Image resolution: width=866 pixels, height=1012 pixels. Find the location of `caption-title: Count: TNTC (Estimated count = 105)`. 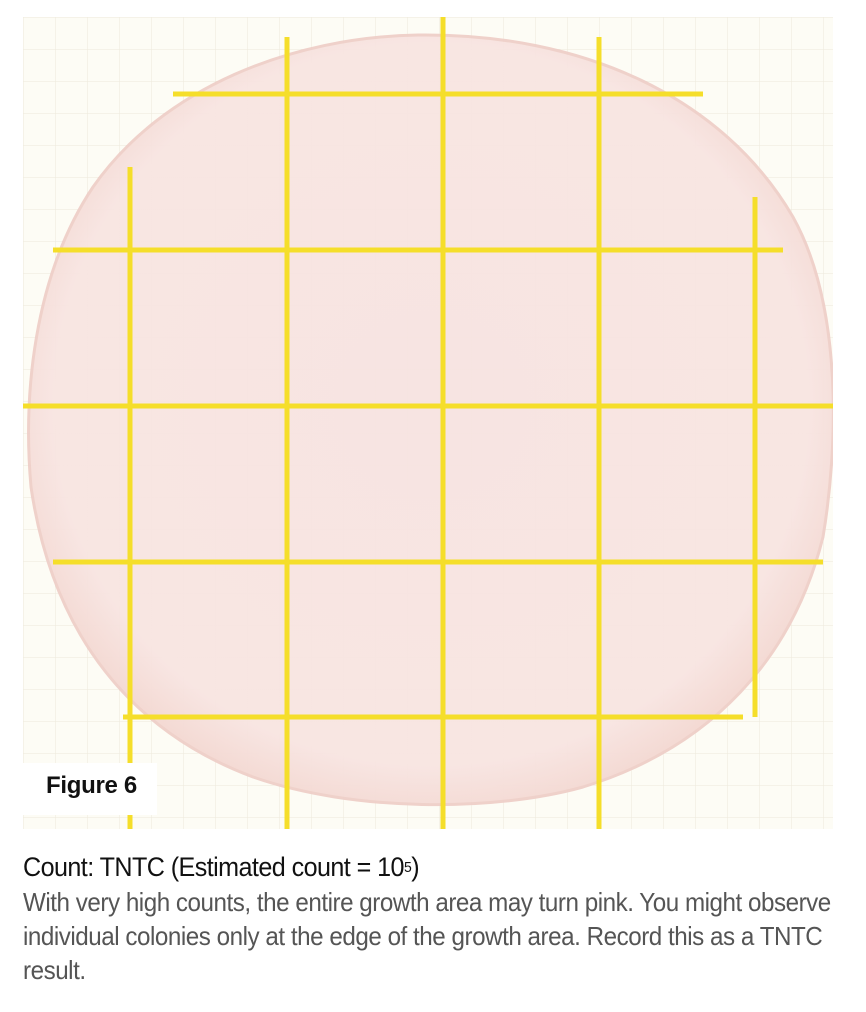

caption-title: Count: TNTC (Estimated count = 105) is located at coordinates (404, 867).